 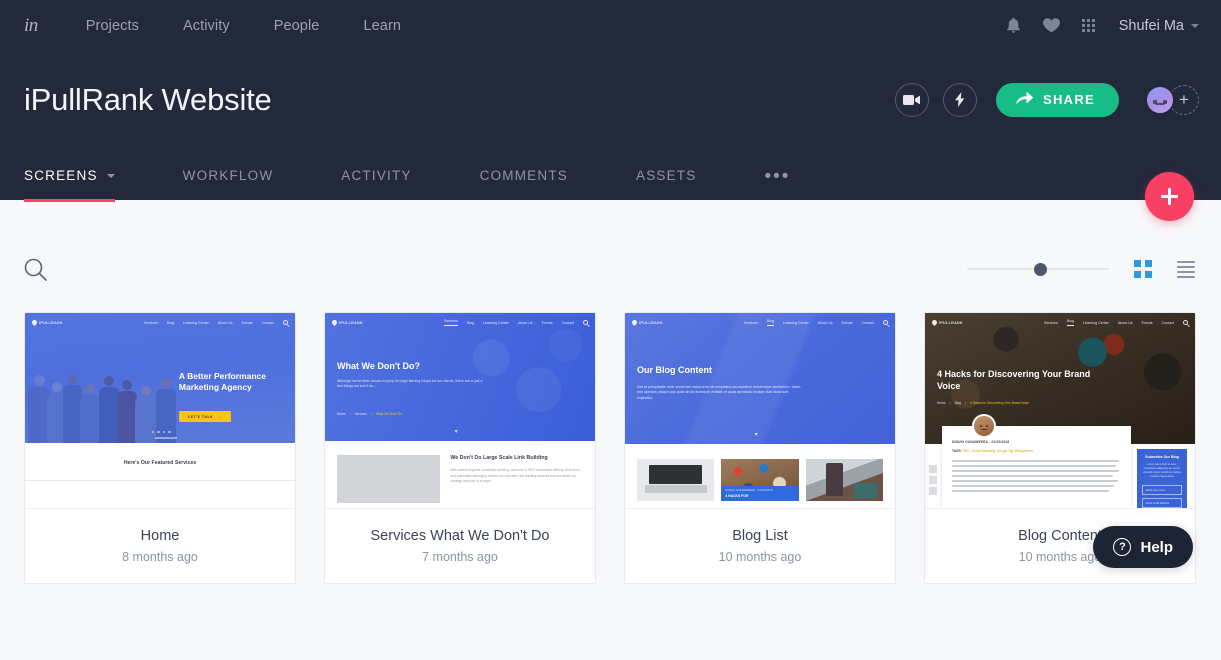 I want to click on video-camera-button, so click(x=911, y=99).